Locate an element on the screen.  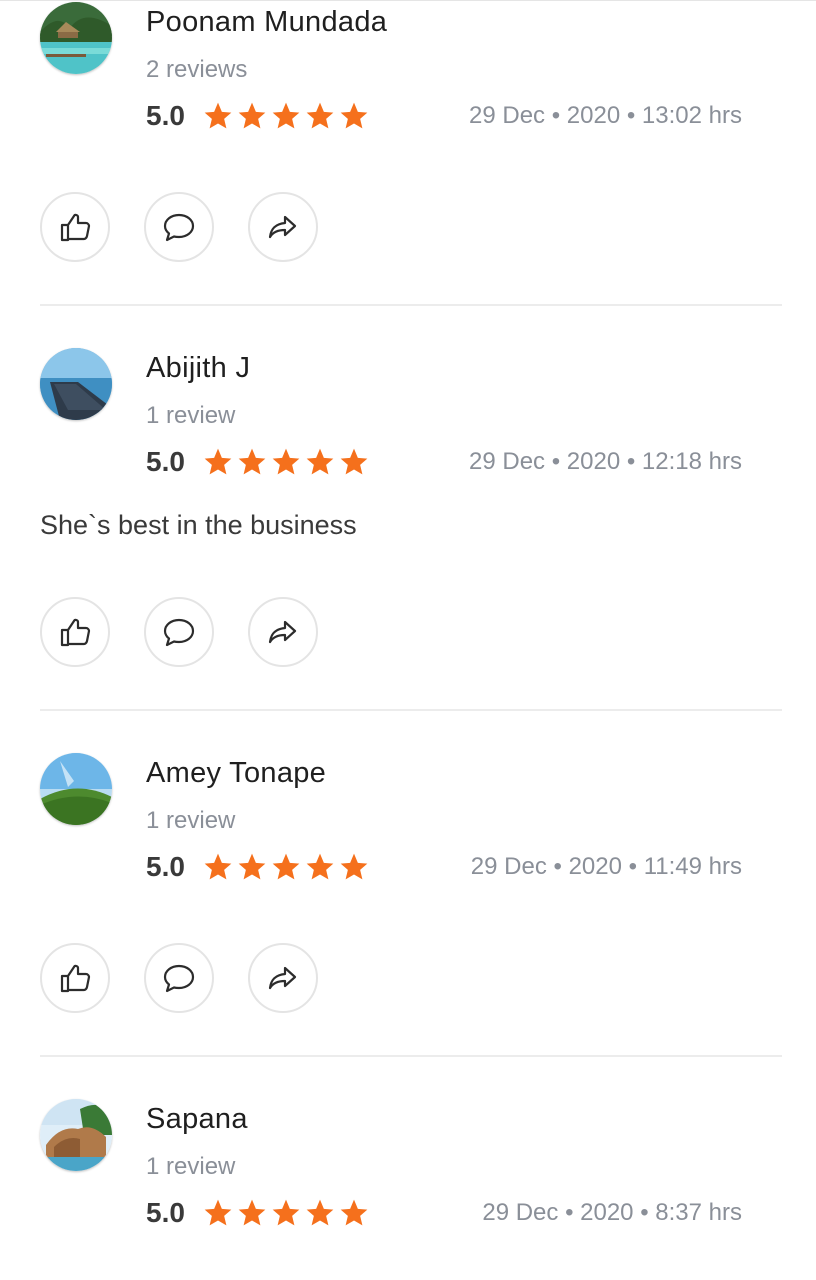
review-date: 29 Dec • 2020 • 13:02 hrs is located at coordinates (605, 115).